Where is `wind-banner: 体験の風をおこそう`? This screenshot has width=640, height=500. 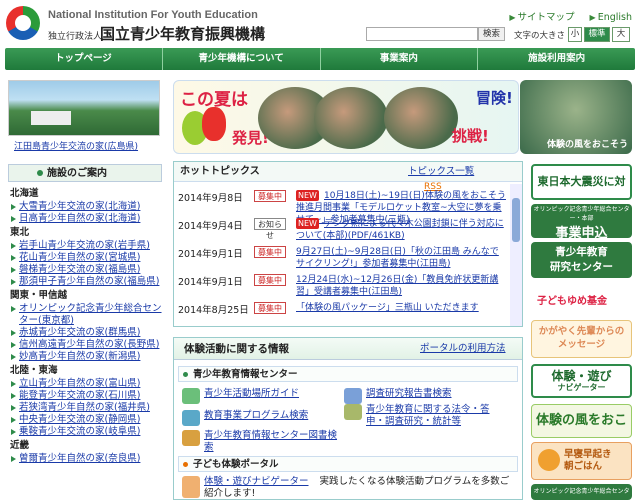
wind-banner: 体験の風をおこそう is located at coordinates (576, 117).